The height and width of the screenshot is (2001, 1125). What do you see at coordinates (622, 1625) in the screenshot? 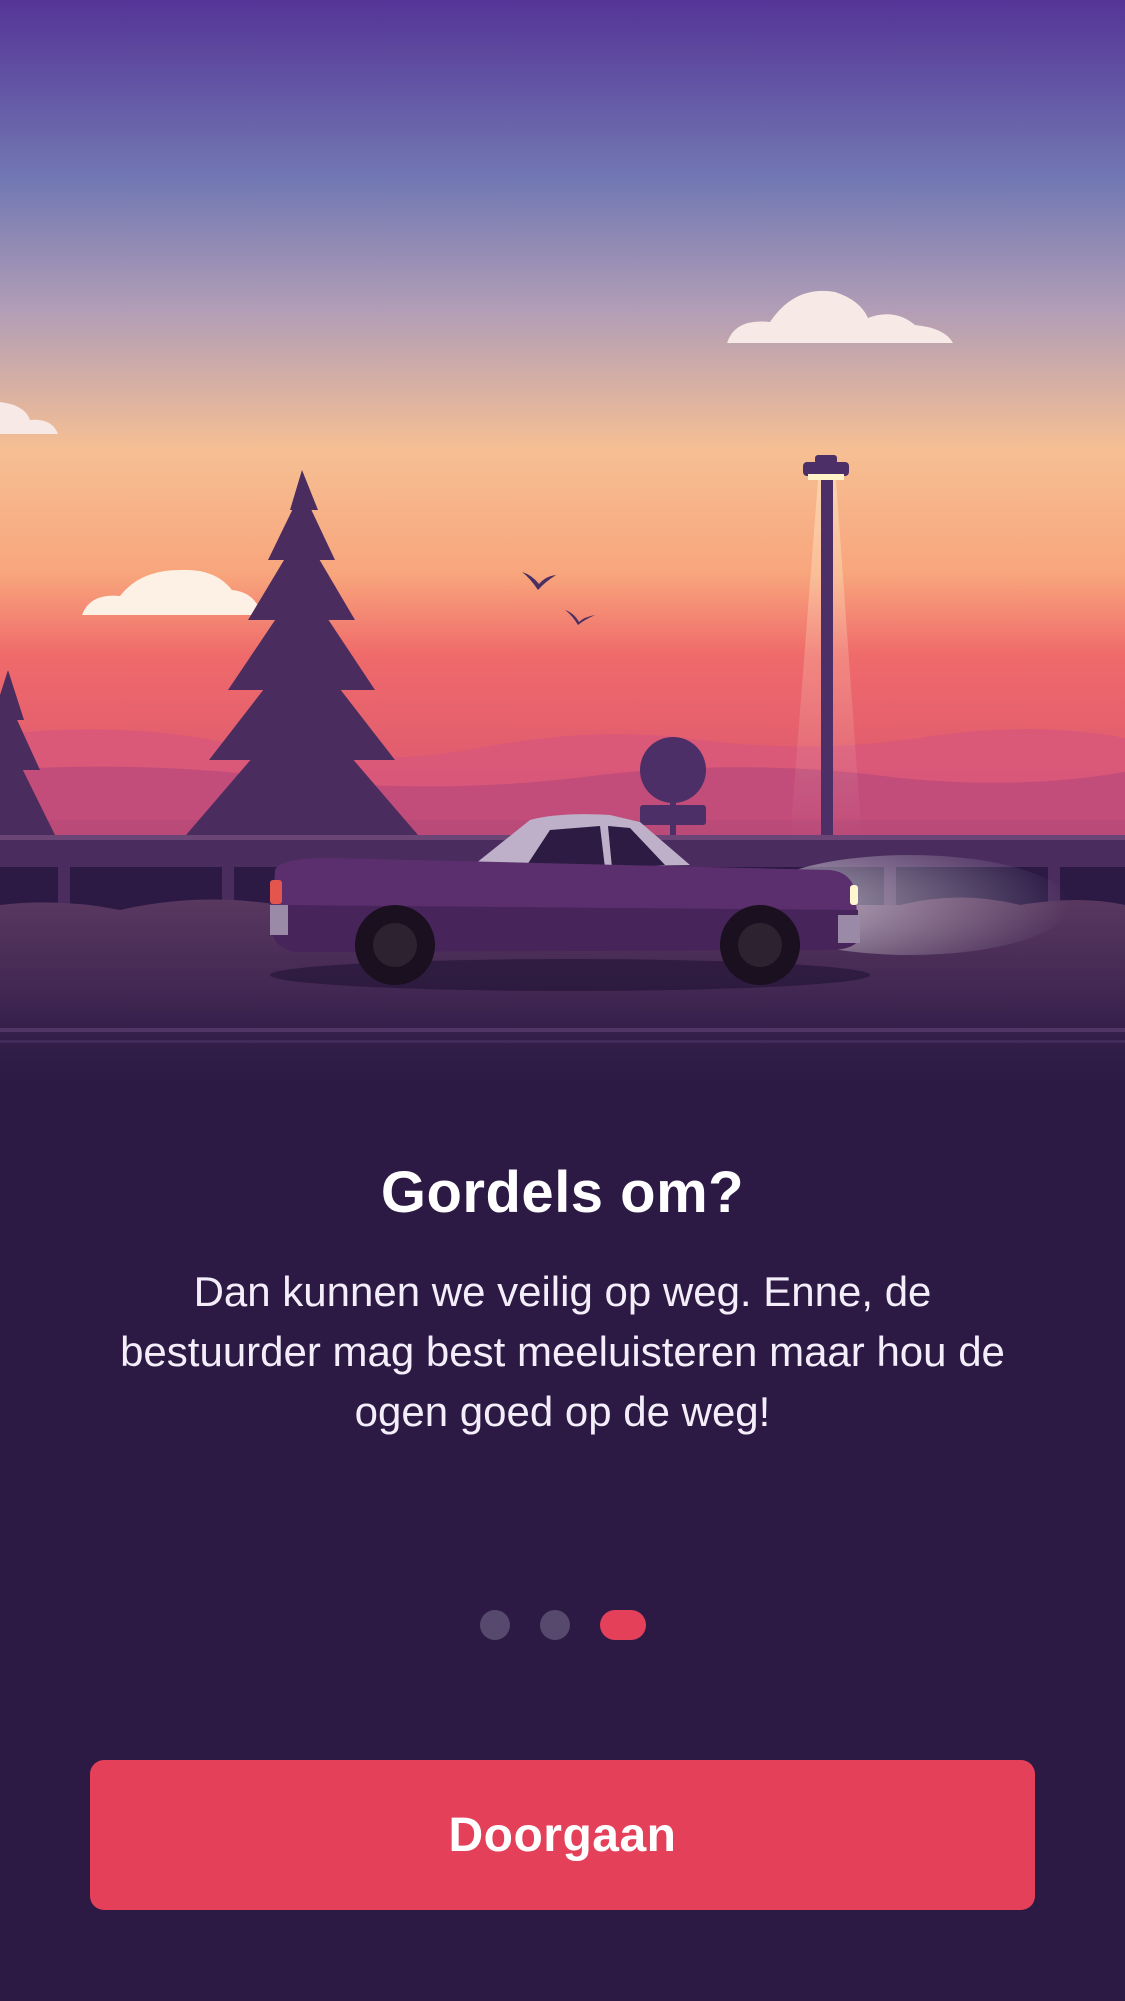
I see `page-dot-3-active` at bounding box center [622, 1625].